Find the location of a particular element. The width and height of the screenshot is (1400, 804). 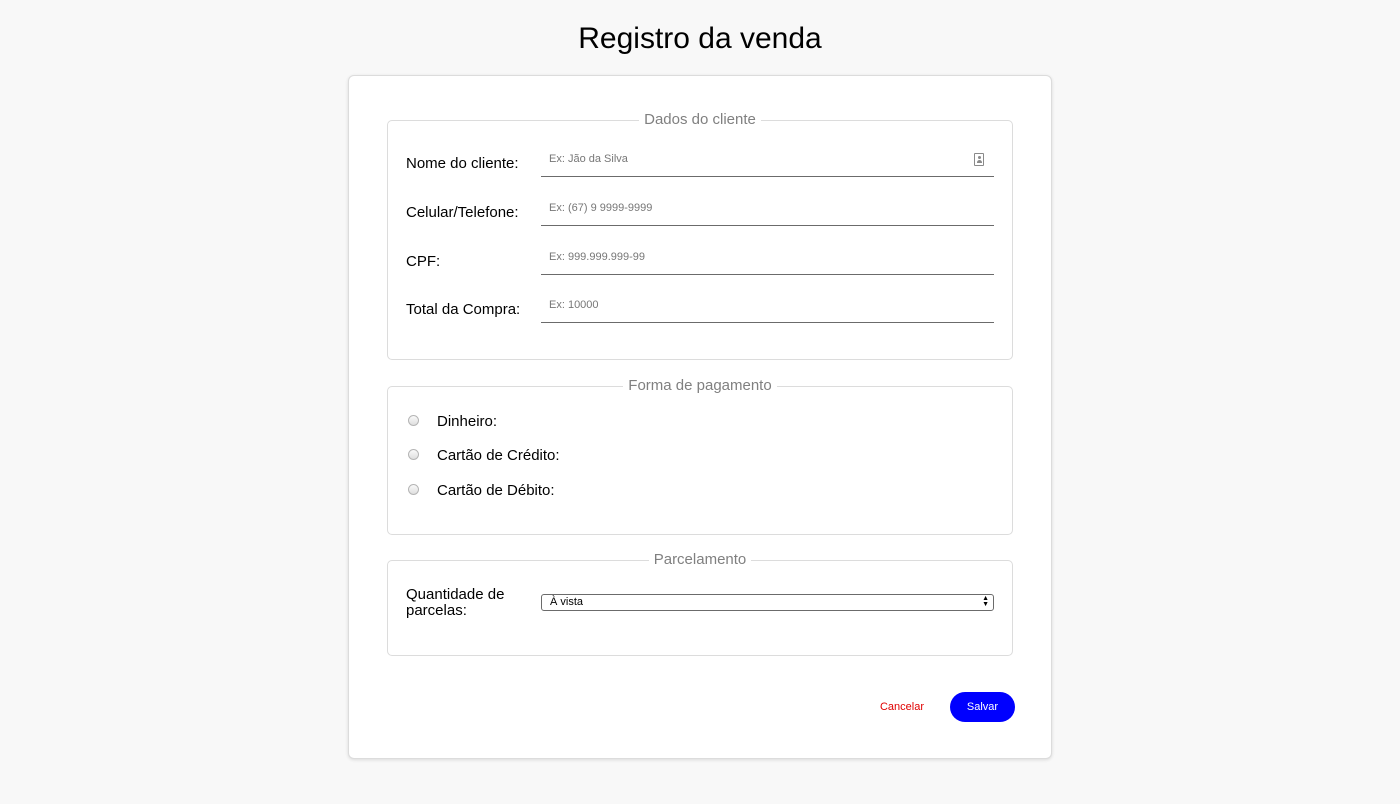

radio-dinheiro is located at coordinates (413, 420).